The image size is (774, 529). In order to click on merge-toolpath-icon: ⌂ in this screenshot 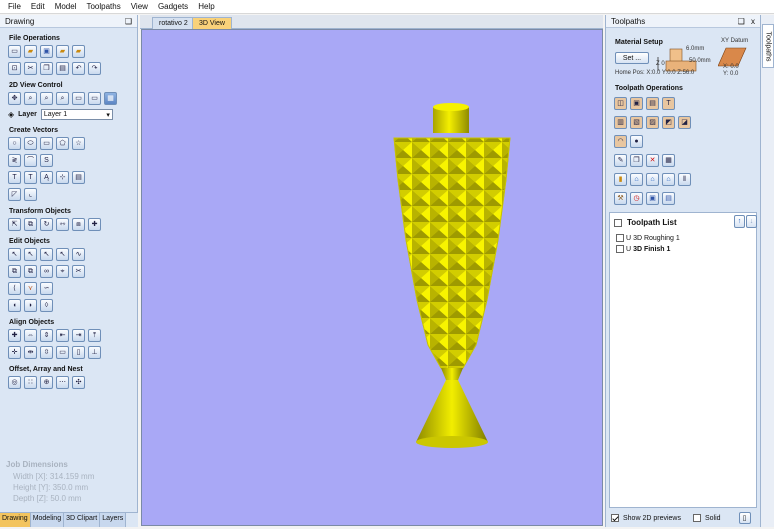, I will do `click(668, 179)`.